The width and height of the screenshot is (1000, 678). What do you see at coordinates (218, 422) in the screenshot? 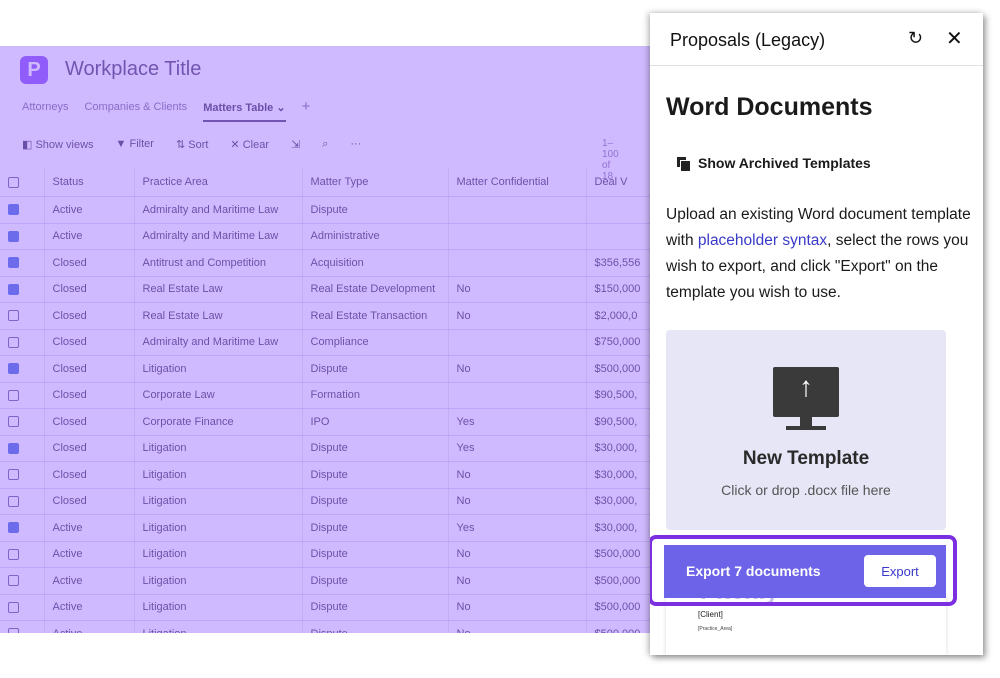
I see `cell-area: Corporate Finance` at bounding box center [218, 422].